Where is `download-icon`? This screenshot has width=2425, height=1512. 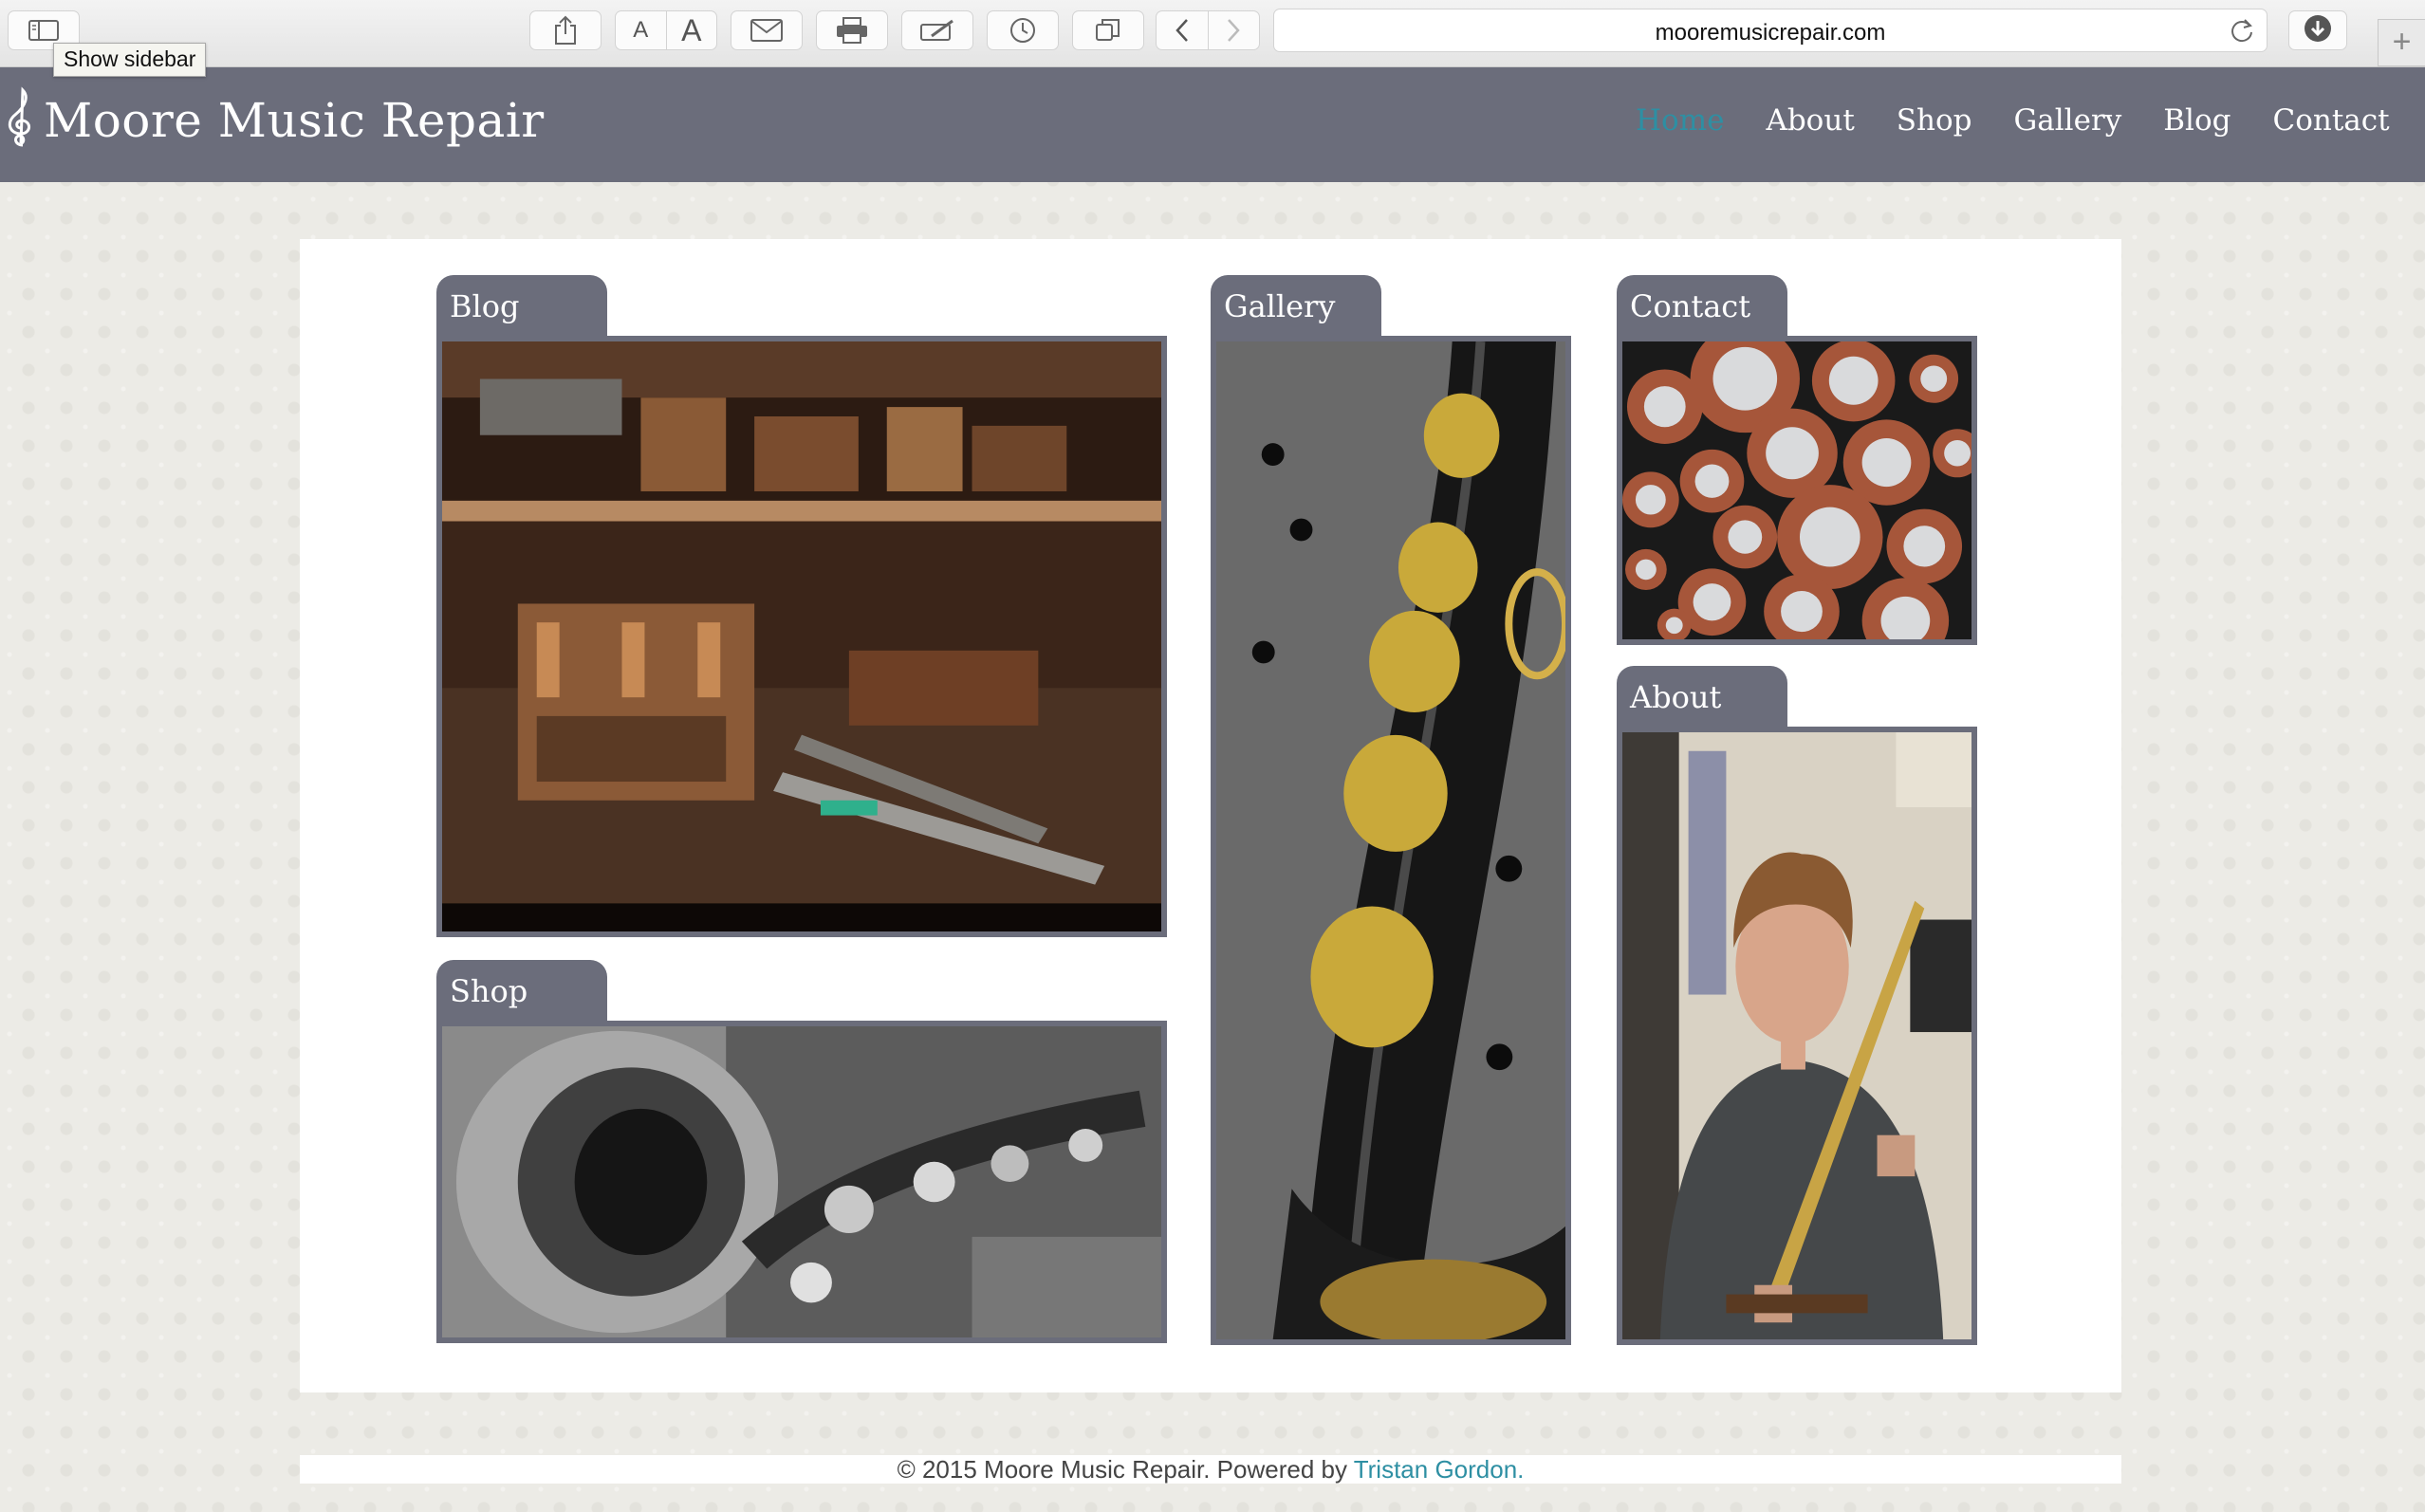
download-icon is located at coordinates (2318, 30).